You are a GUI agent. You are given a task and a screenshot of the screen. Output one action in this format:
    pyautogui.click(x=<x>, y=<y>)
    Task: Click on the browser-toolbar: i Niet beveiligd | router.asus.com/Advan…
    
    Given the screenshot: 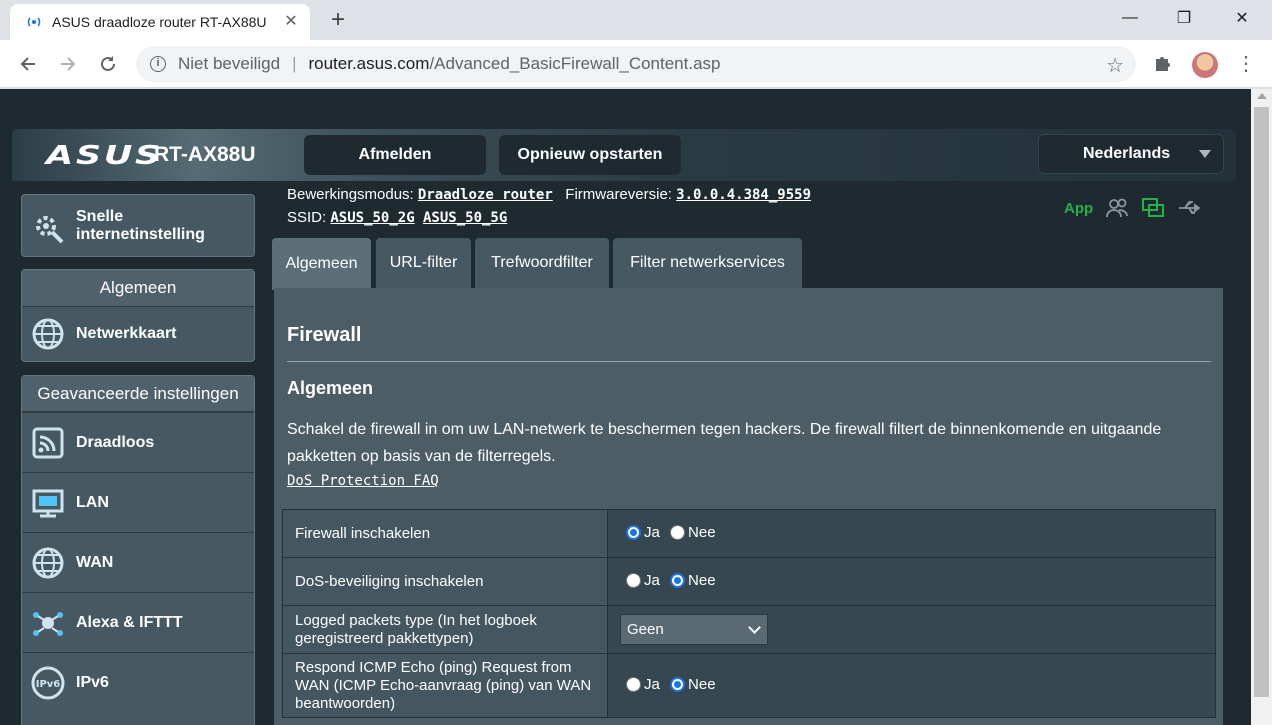 What is the action you would take?
    pyautogui.click(x=636, y=64)
    